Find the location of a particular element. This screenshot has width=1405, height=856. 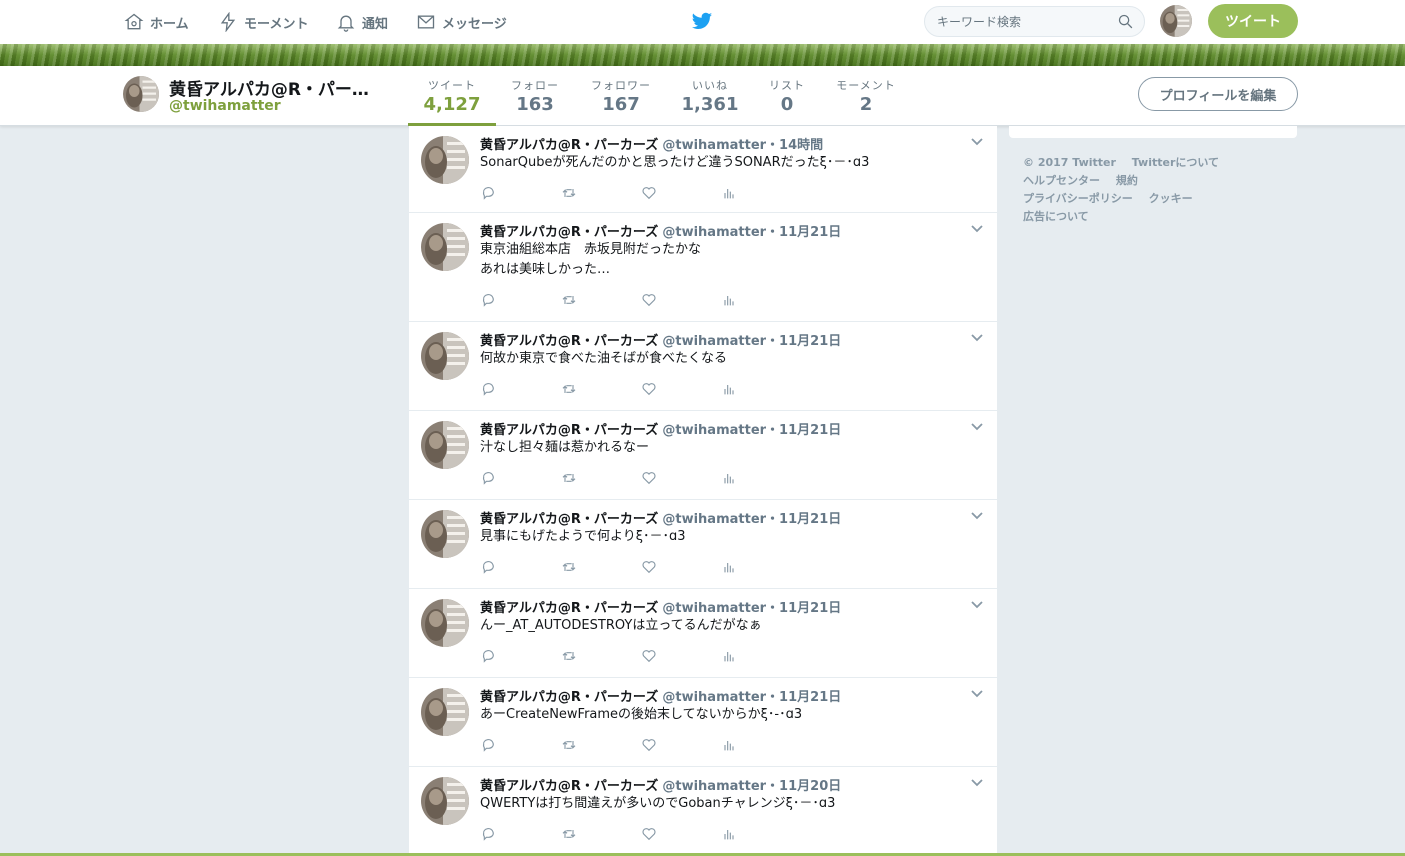

stat-label: フォロワー is located at coordinates (621, 85).